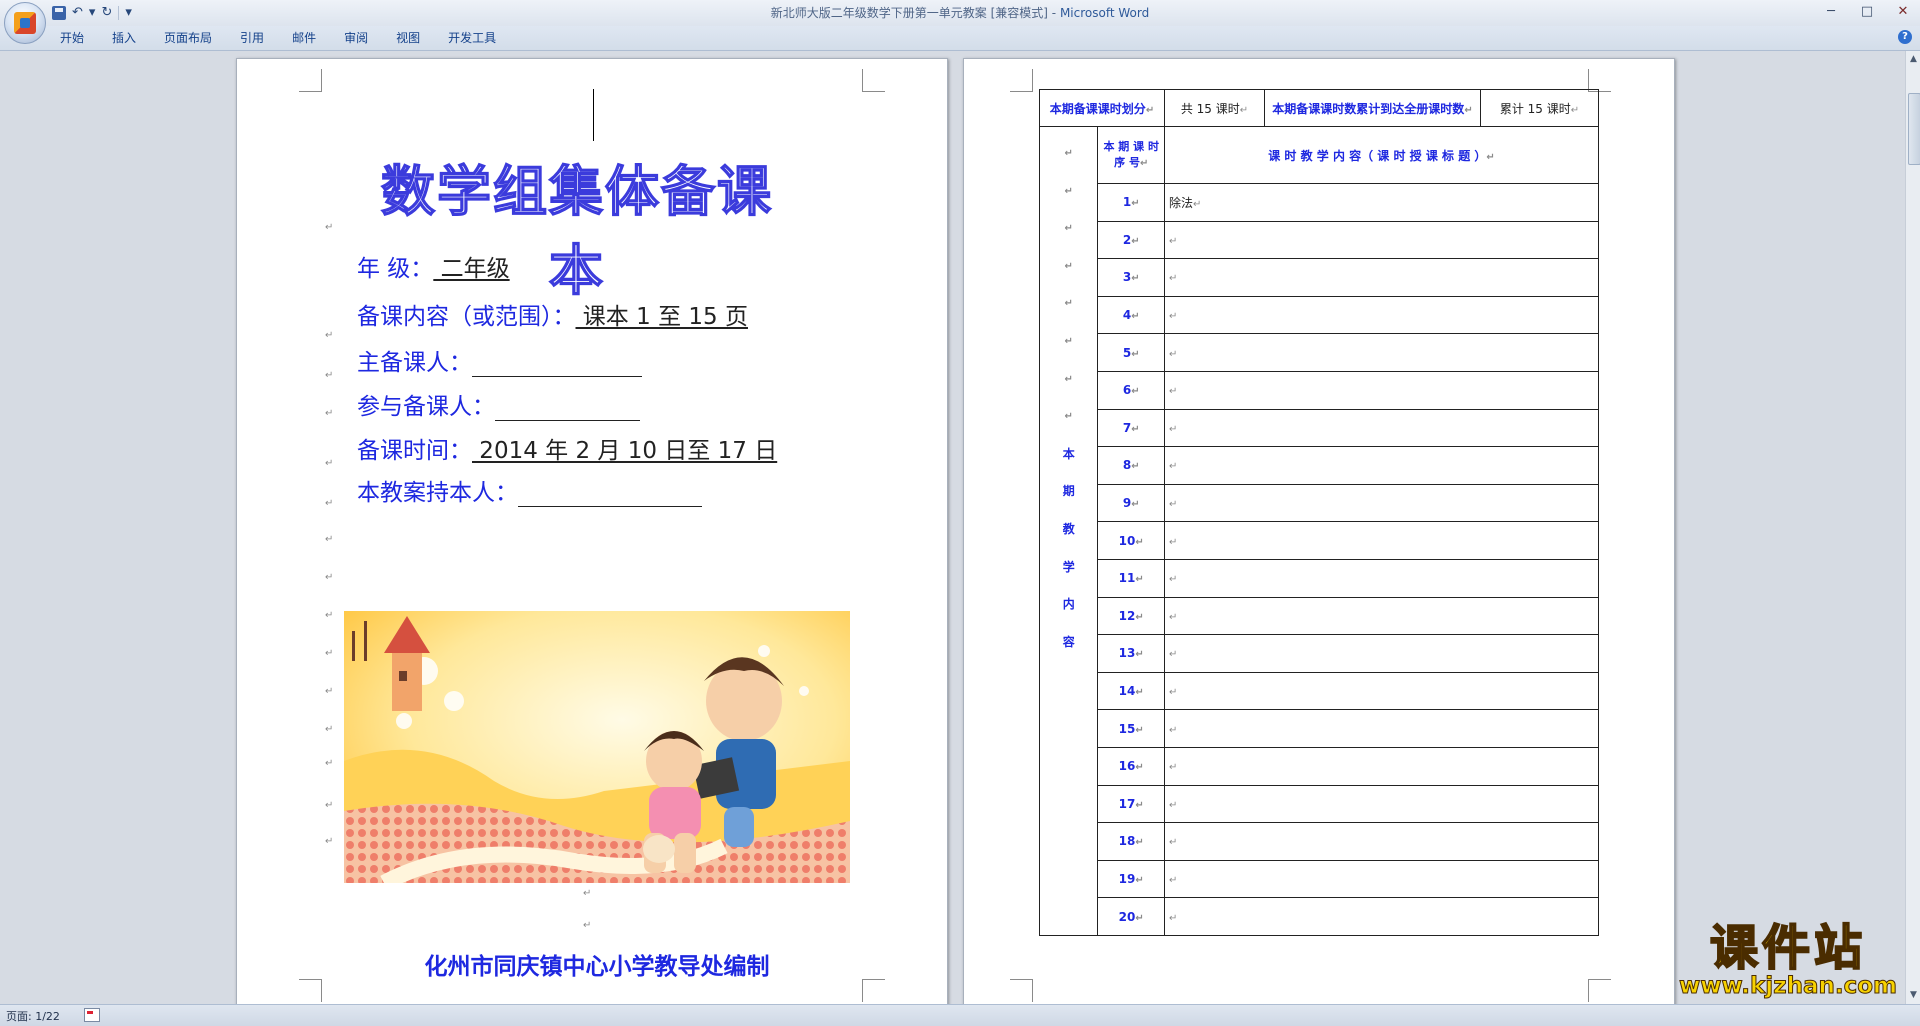  Describe the element at coordinates (72, 38) in the screenshot. I see `tab-home: 开始` at that location.